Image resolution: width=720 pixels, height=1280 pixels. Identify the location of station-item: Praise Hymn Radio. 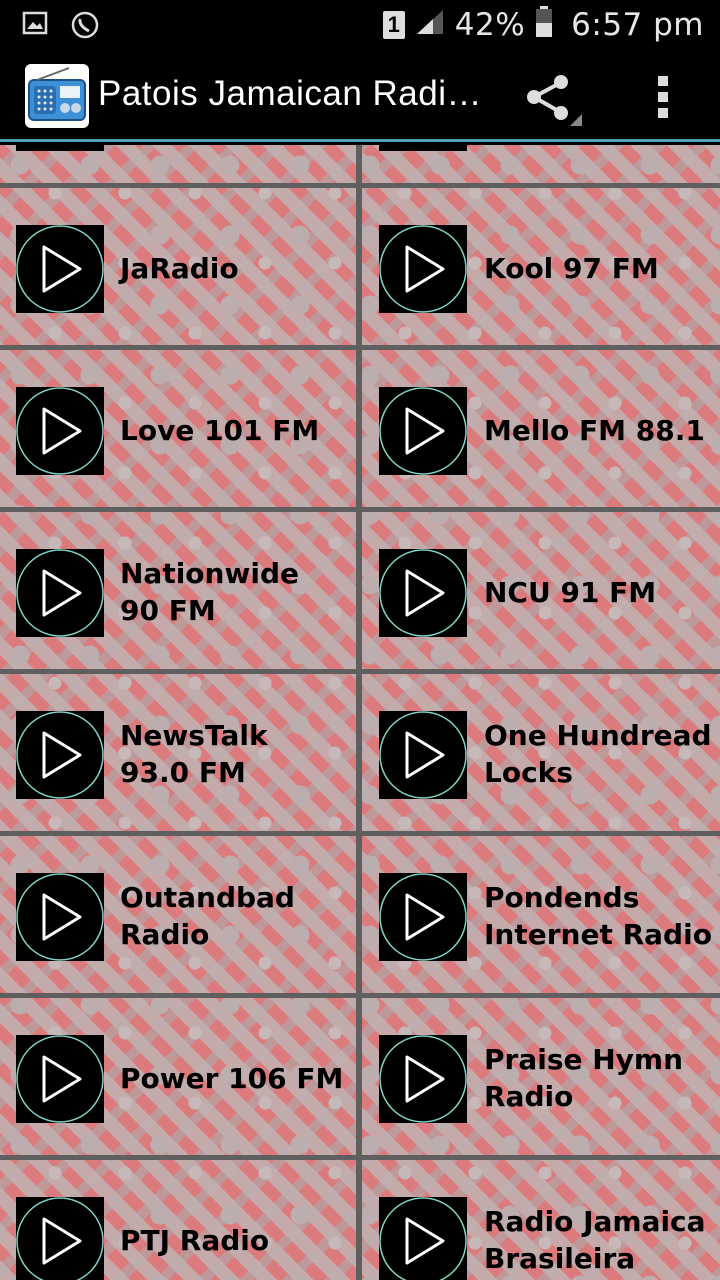
(540, 1079).